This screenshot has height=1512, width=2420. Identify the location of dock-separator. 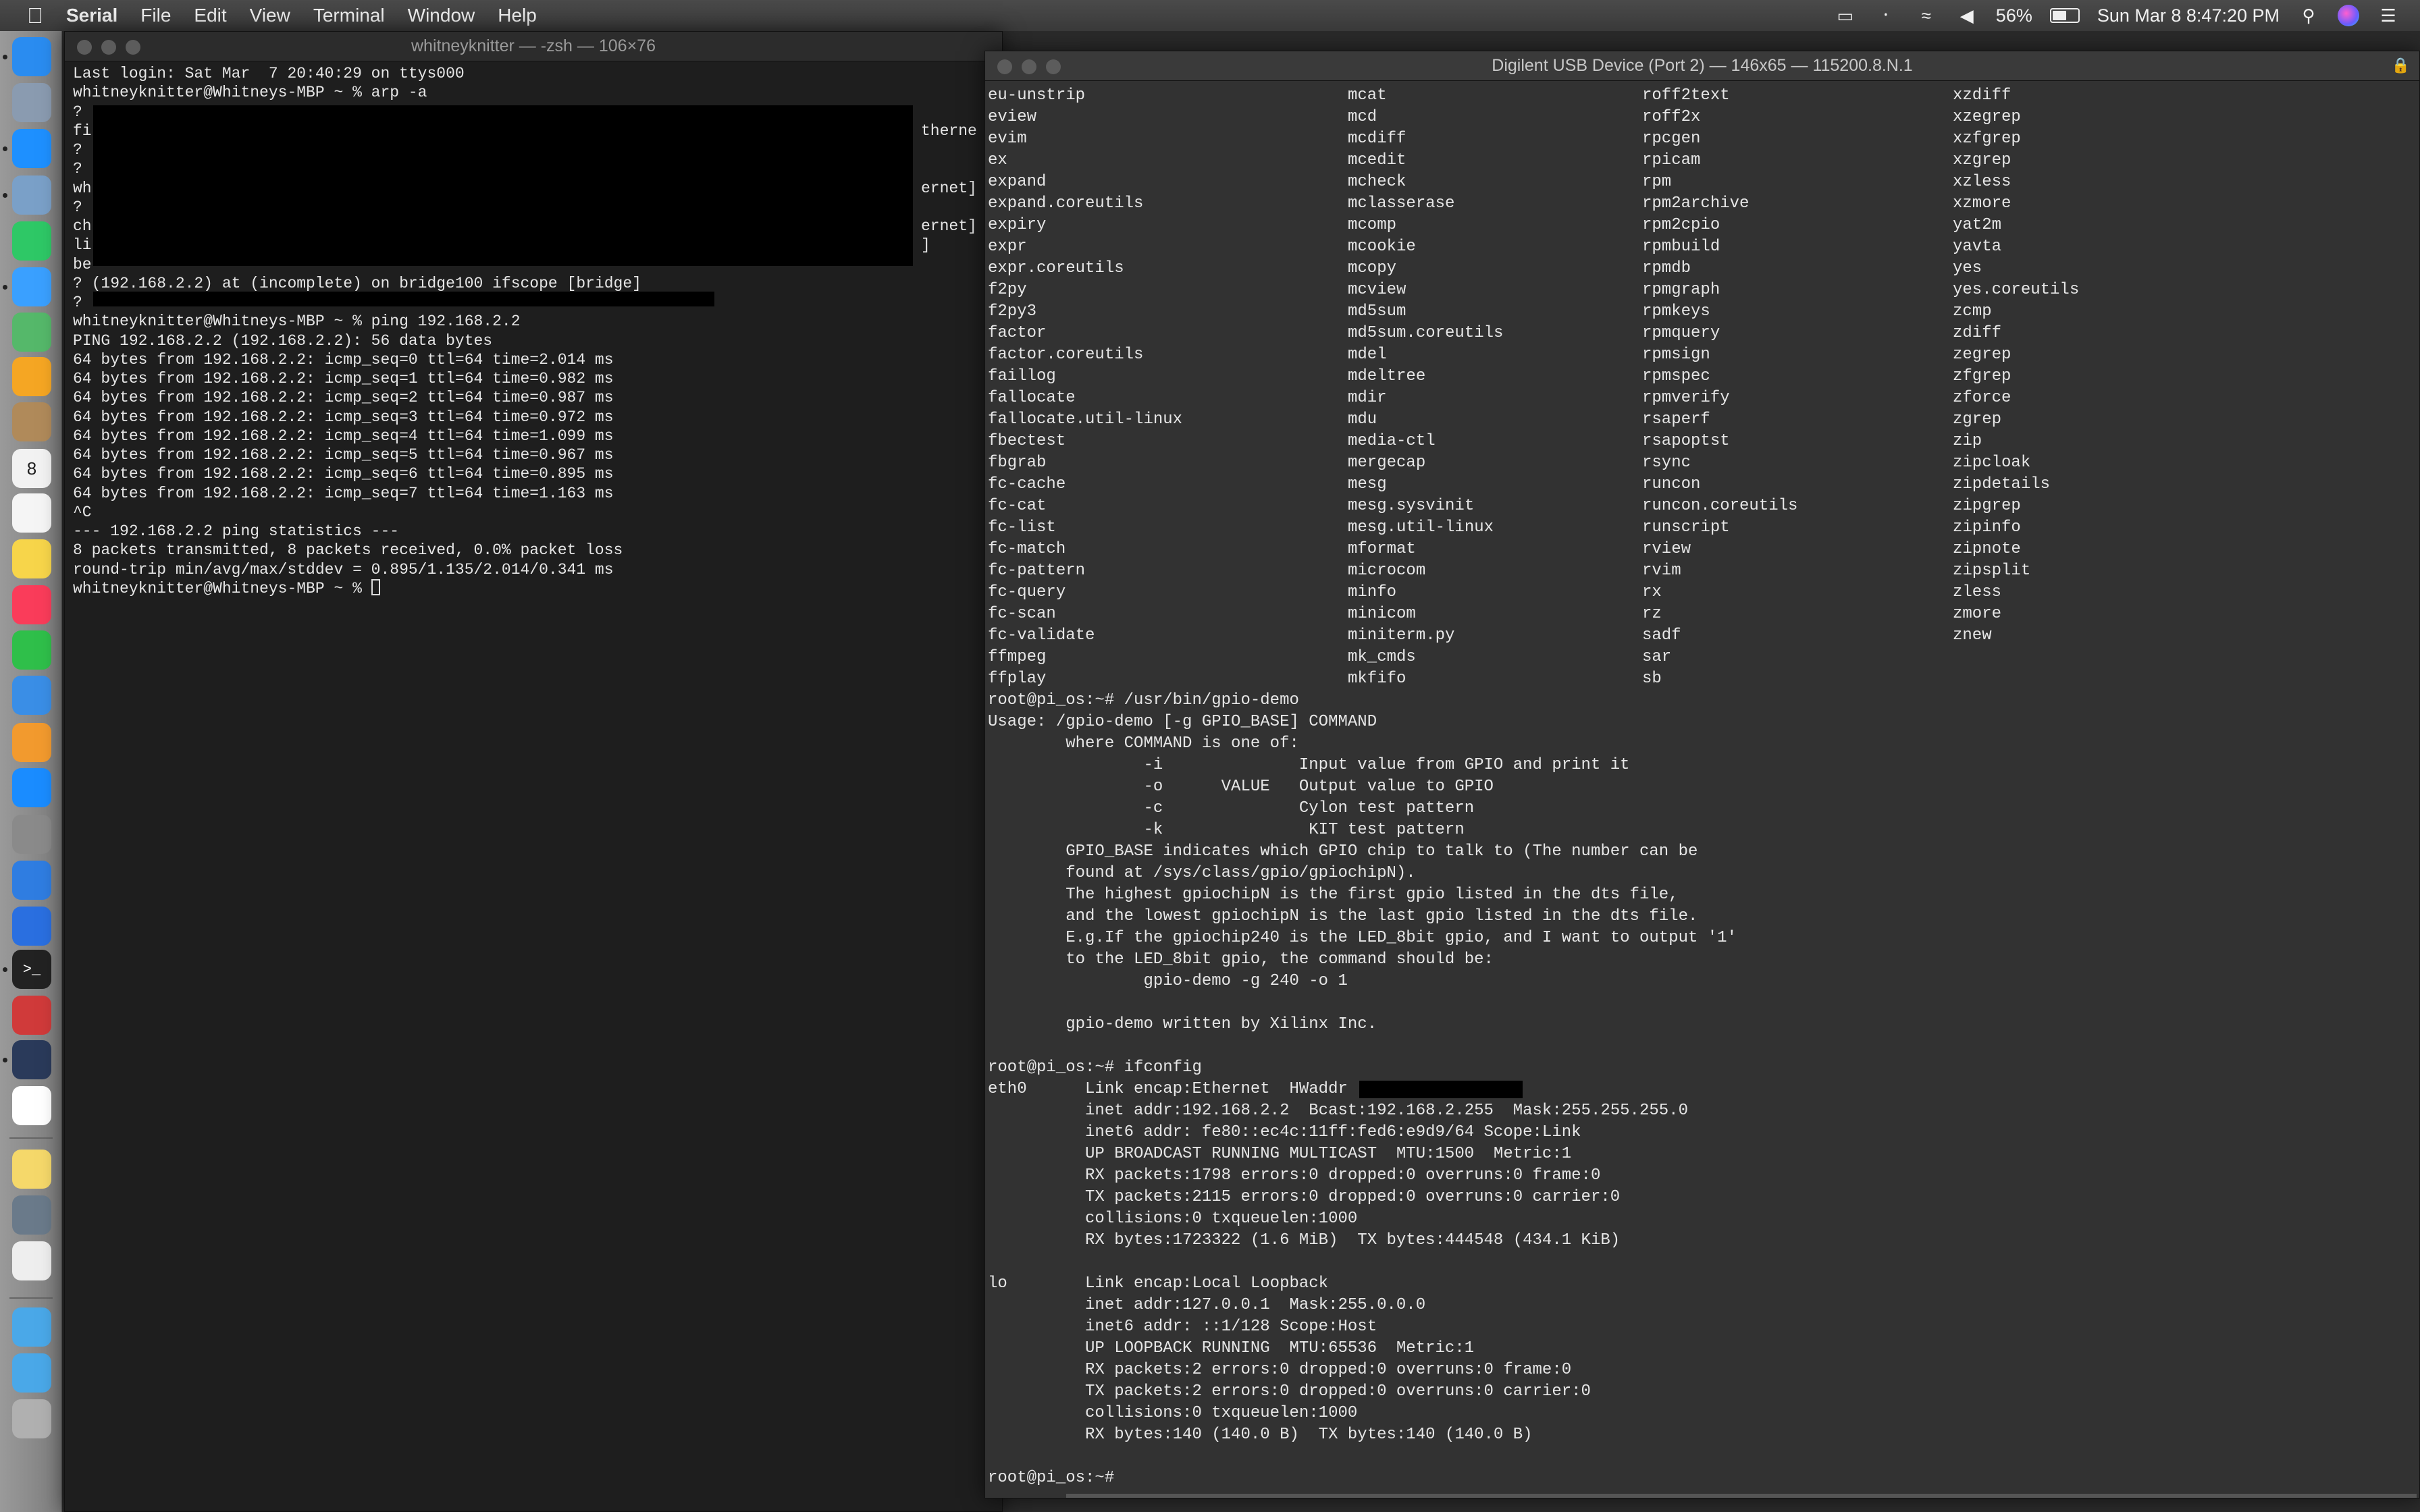
(31, 1298).